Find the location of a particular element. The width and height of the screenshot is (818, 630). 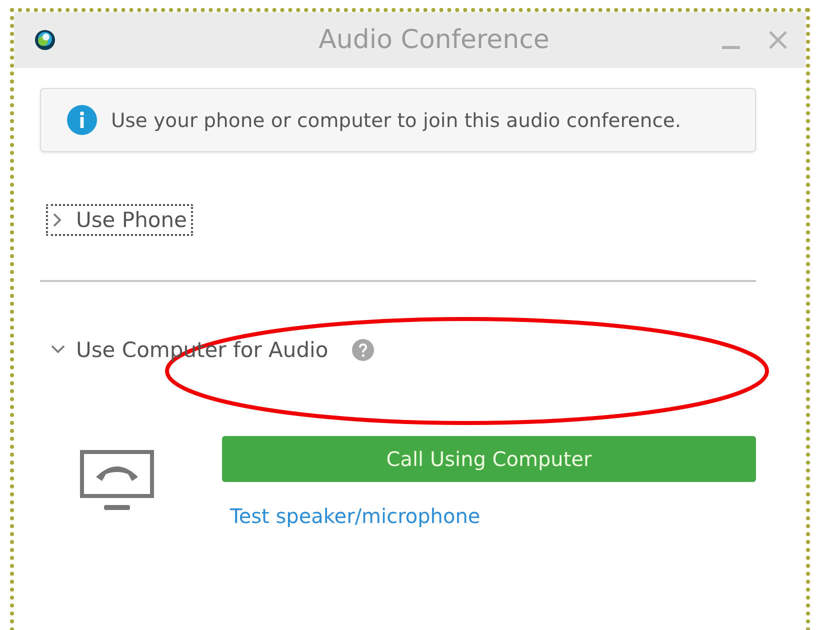

section-toggle: Use Phone is located at coordinates (119, 220).